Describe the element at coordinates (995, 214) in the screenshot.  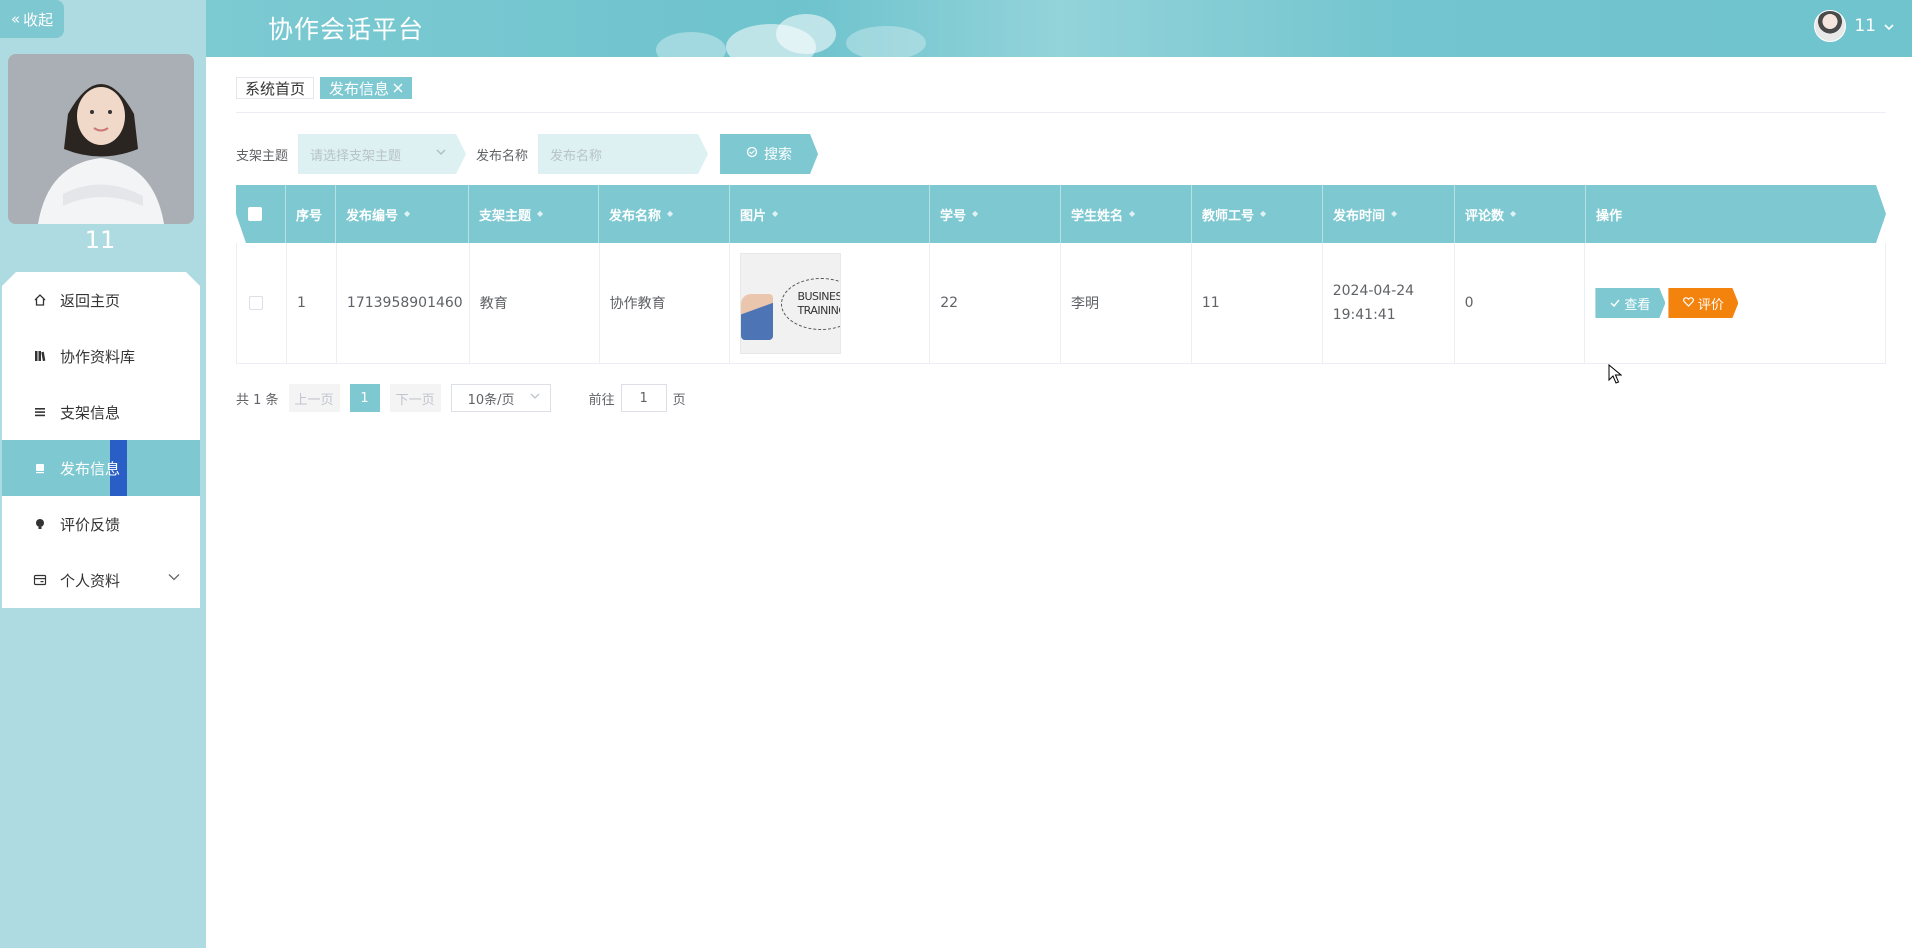
I see `column-header: 学号 ◆` at that location.